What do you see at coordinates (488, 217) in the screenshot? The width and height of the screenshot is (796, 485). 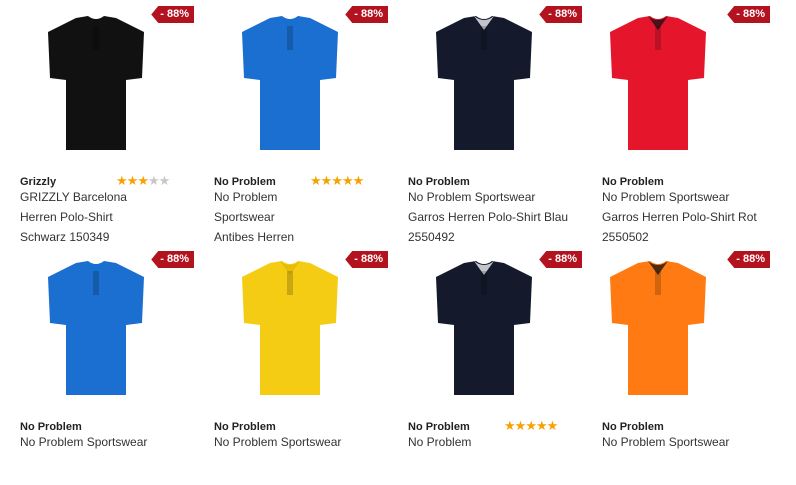 I see `product-title-line: Garros Herren Polo-Shirt Blau` at bounding box center [488, 217].